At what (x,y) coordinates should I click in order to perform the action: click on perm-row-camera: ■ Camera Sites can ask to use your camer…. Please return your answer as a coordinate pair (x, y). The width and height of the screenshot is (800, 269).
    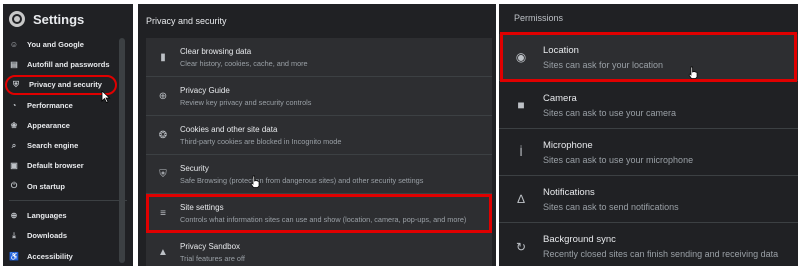
    Looking at the image, I should click on (648, 105).